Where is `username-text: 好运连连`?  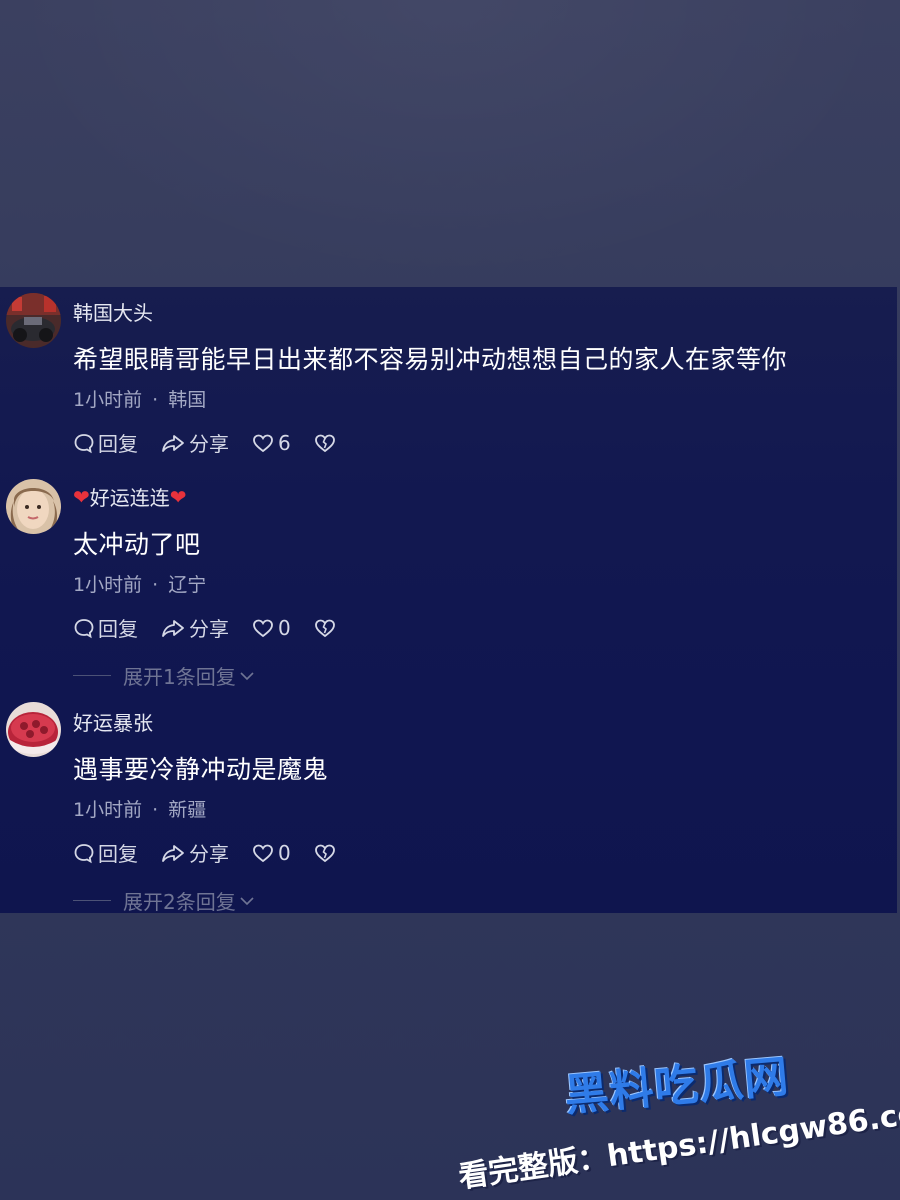 username-text: 好运连连 is located at coordinates (129, 498).